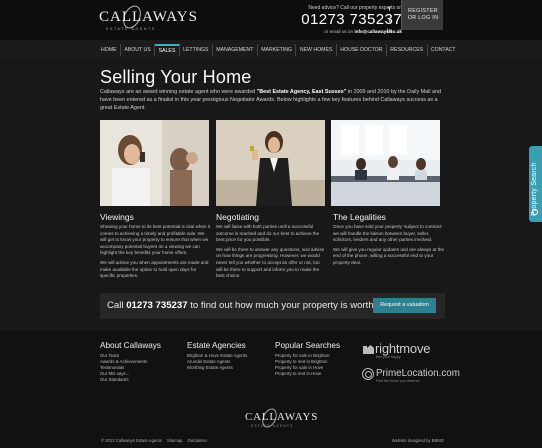 This screenshot has height=448, width=542. Describe the element at coordinates (131, 440) in the screenshot. I see `copyright-text: © 2013 Callaways Estate Agents` at that location.